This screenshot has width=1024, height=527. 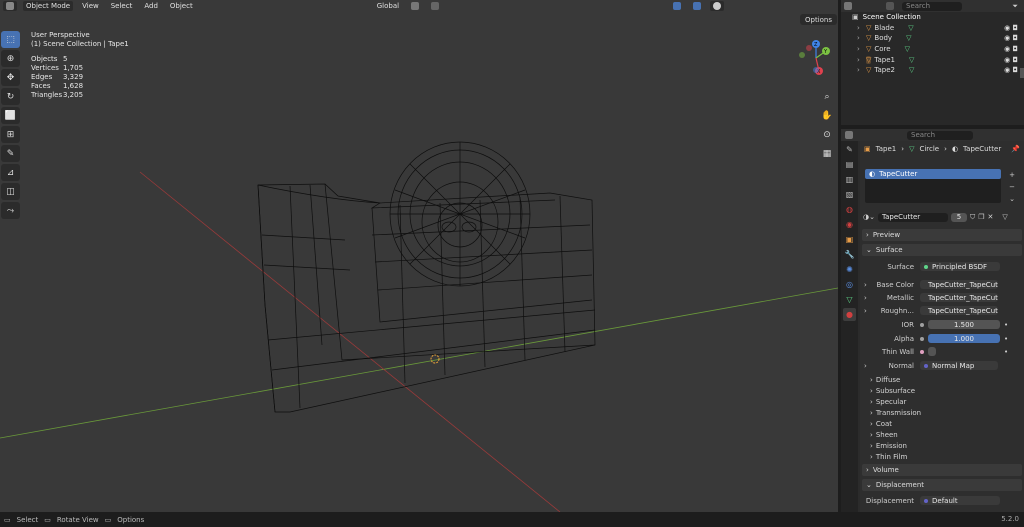 I want to click on tab-output: ▥, so click(x=849, y=179).